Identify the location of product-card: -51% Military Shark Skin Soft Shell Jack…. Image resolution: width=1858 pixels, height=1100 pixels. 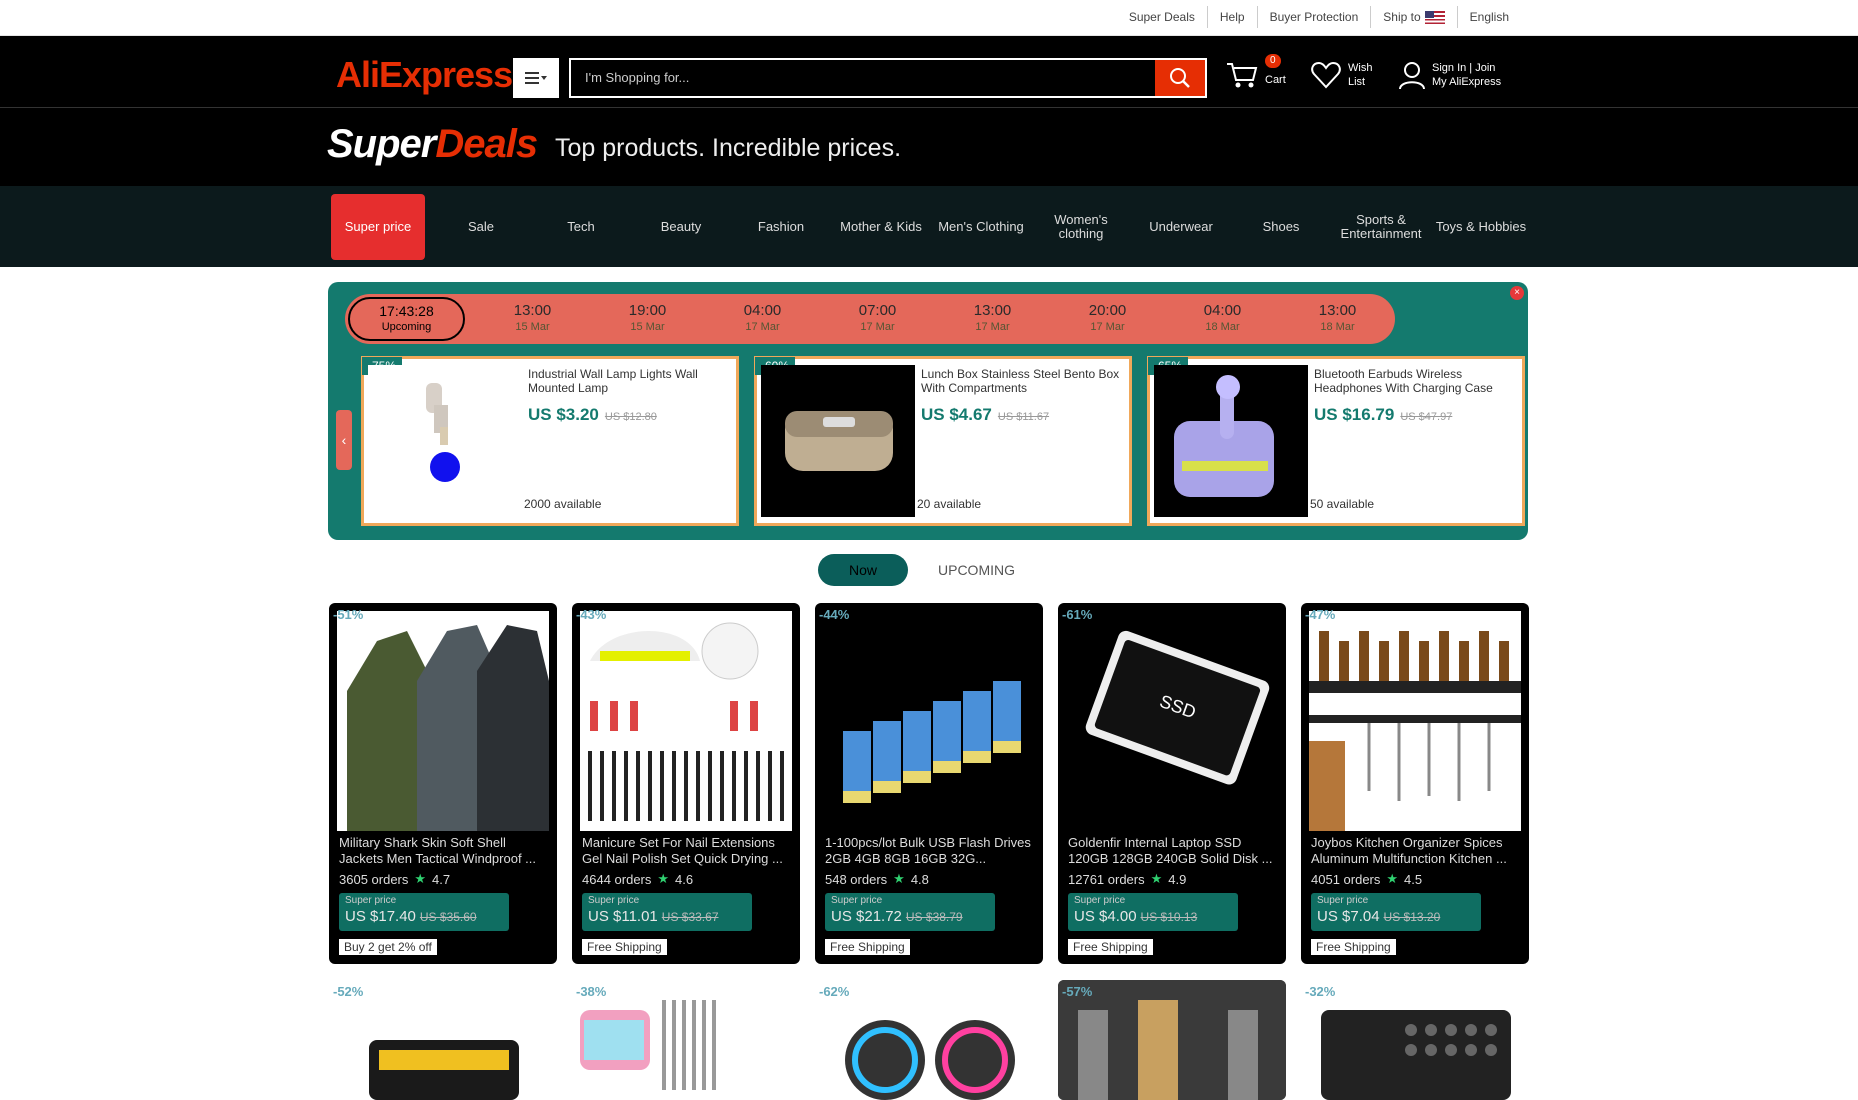
(443, 783).